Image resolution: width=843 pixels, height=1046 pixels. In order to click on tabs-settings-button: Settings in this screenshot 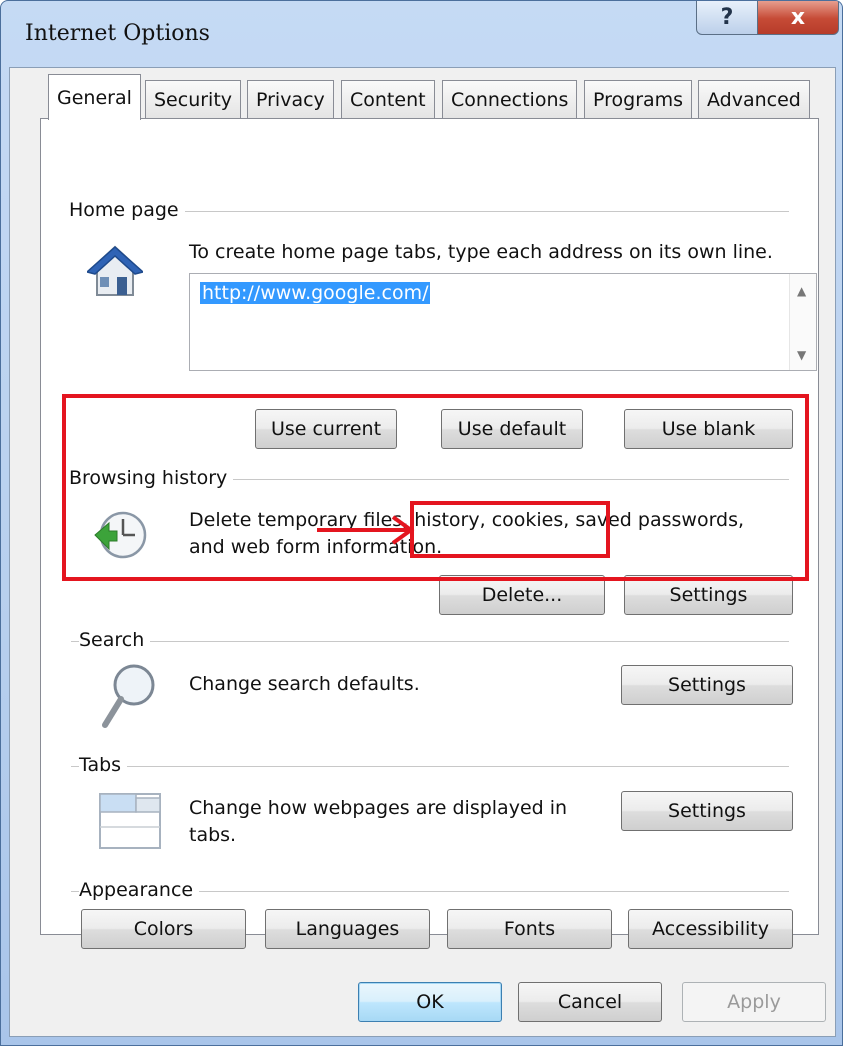, I will do `click(707, 811)`.